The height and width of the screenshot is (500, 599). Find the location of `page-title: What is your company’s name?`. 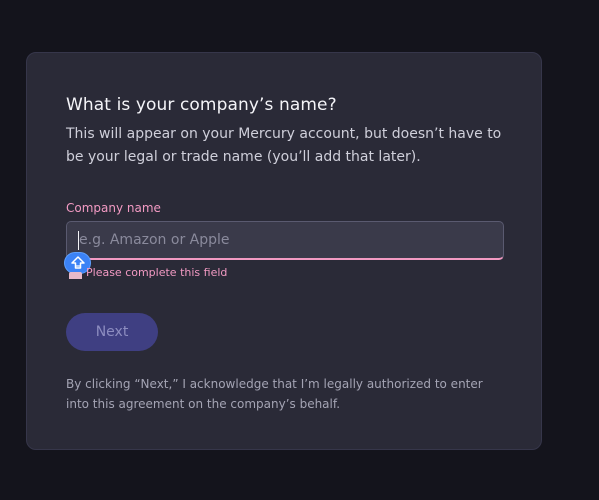

page-title: What is your company’s name? is located at coordinates (201, 105).